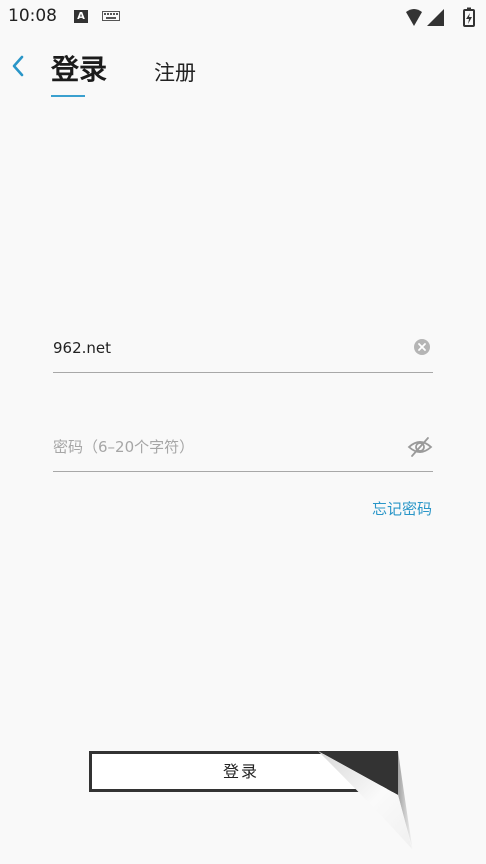 Image resolution: width=486 pixels, height=864 pixels. What do you see at coordinates (402, 508) in the screenshot?
I see `forgot-password-link: 忘记密码` at bounding box center [402, 508].